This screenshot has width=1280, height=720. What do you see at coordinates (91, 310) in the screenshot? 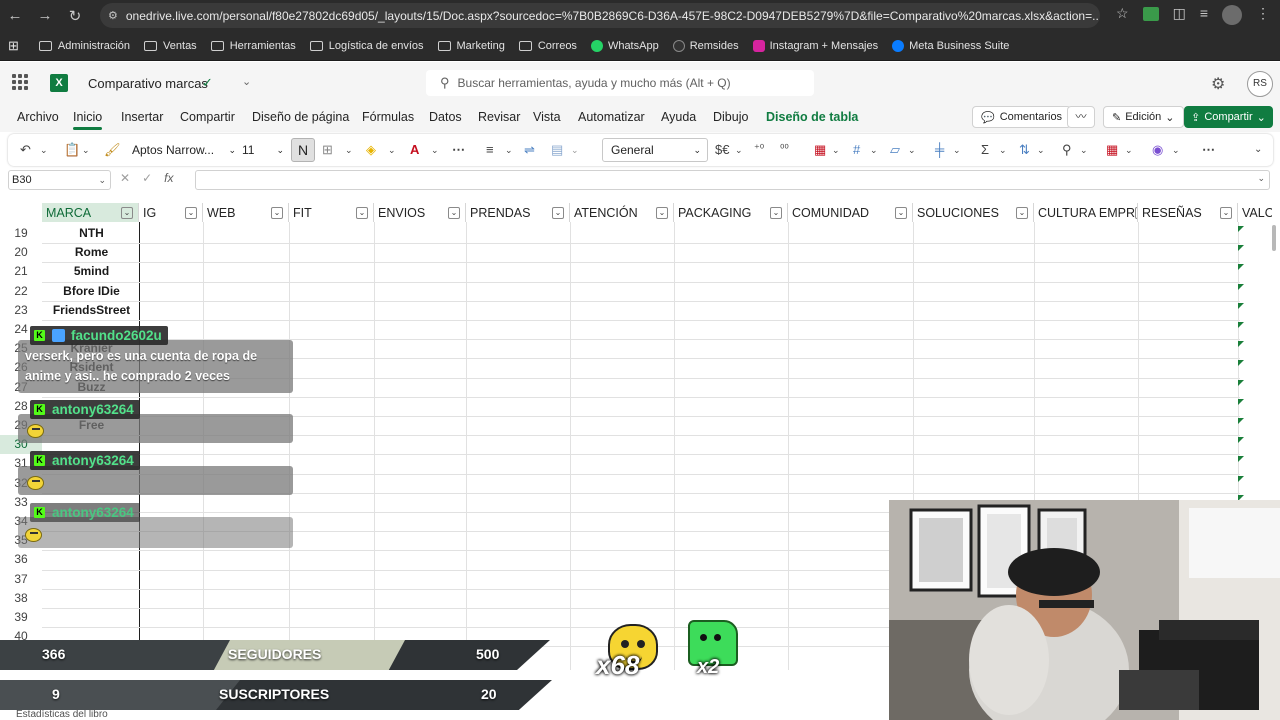
I see `marca-cell: FriendsStreet` at bounding box center [91, 310].